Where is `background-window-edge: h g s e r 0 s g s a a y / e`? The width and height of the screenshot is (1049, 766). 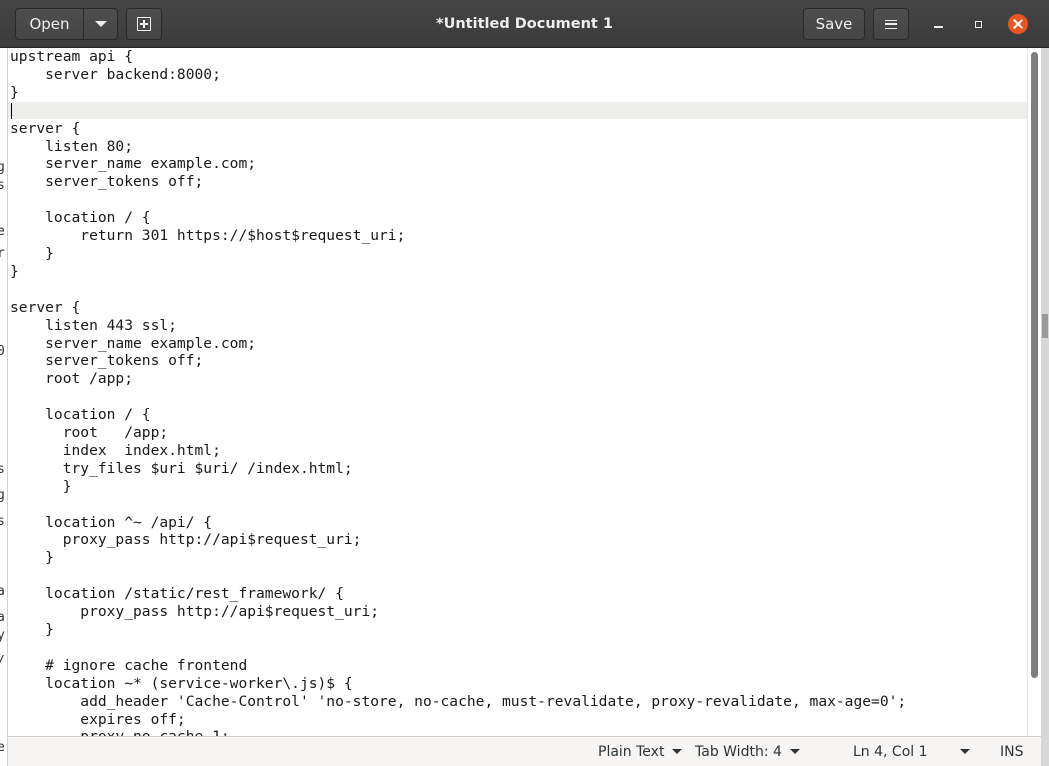 background-window-edge: h g s e r 0 s g s a a y / e is located at coordinates (4, 407).